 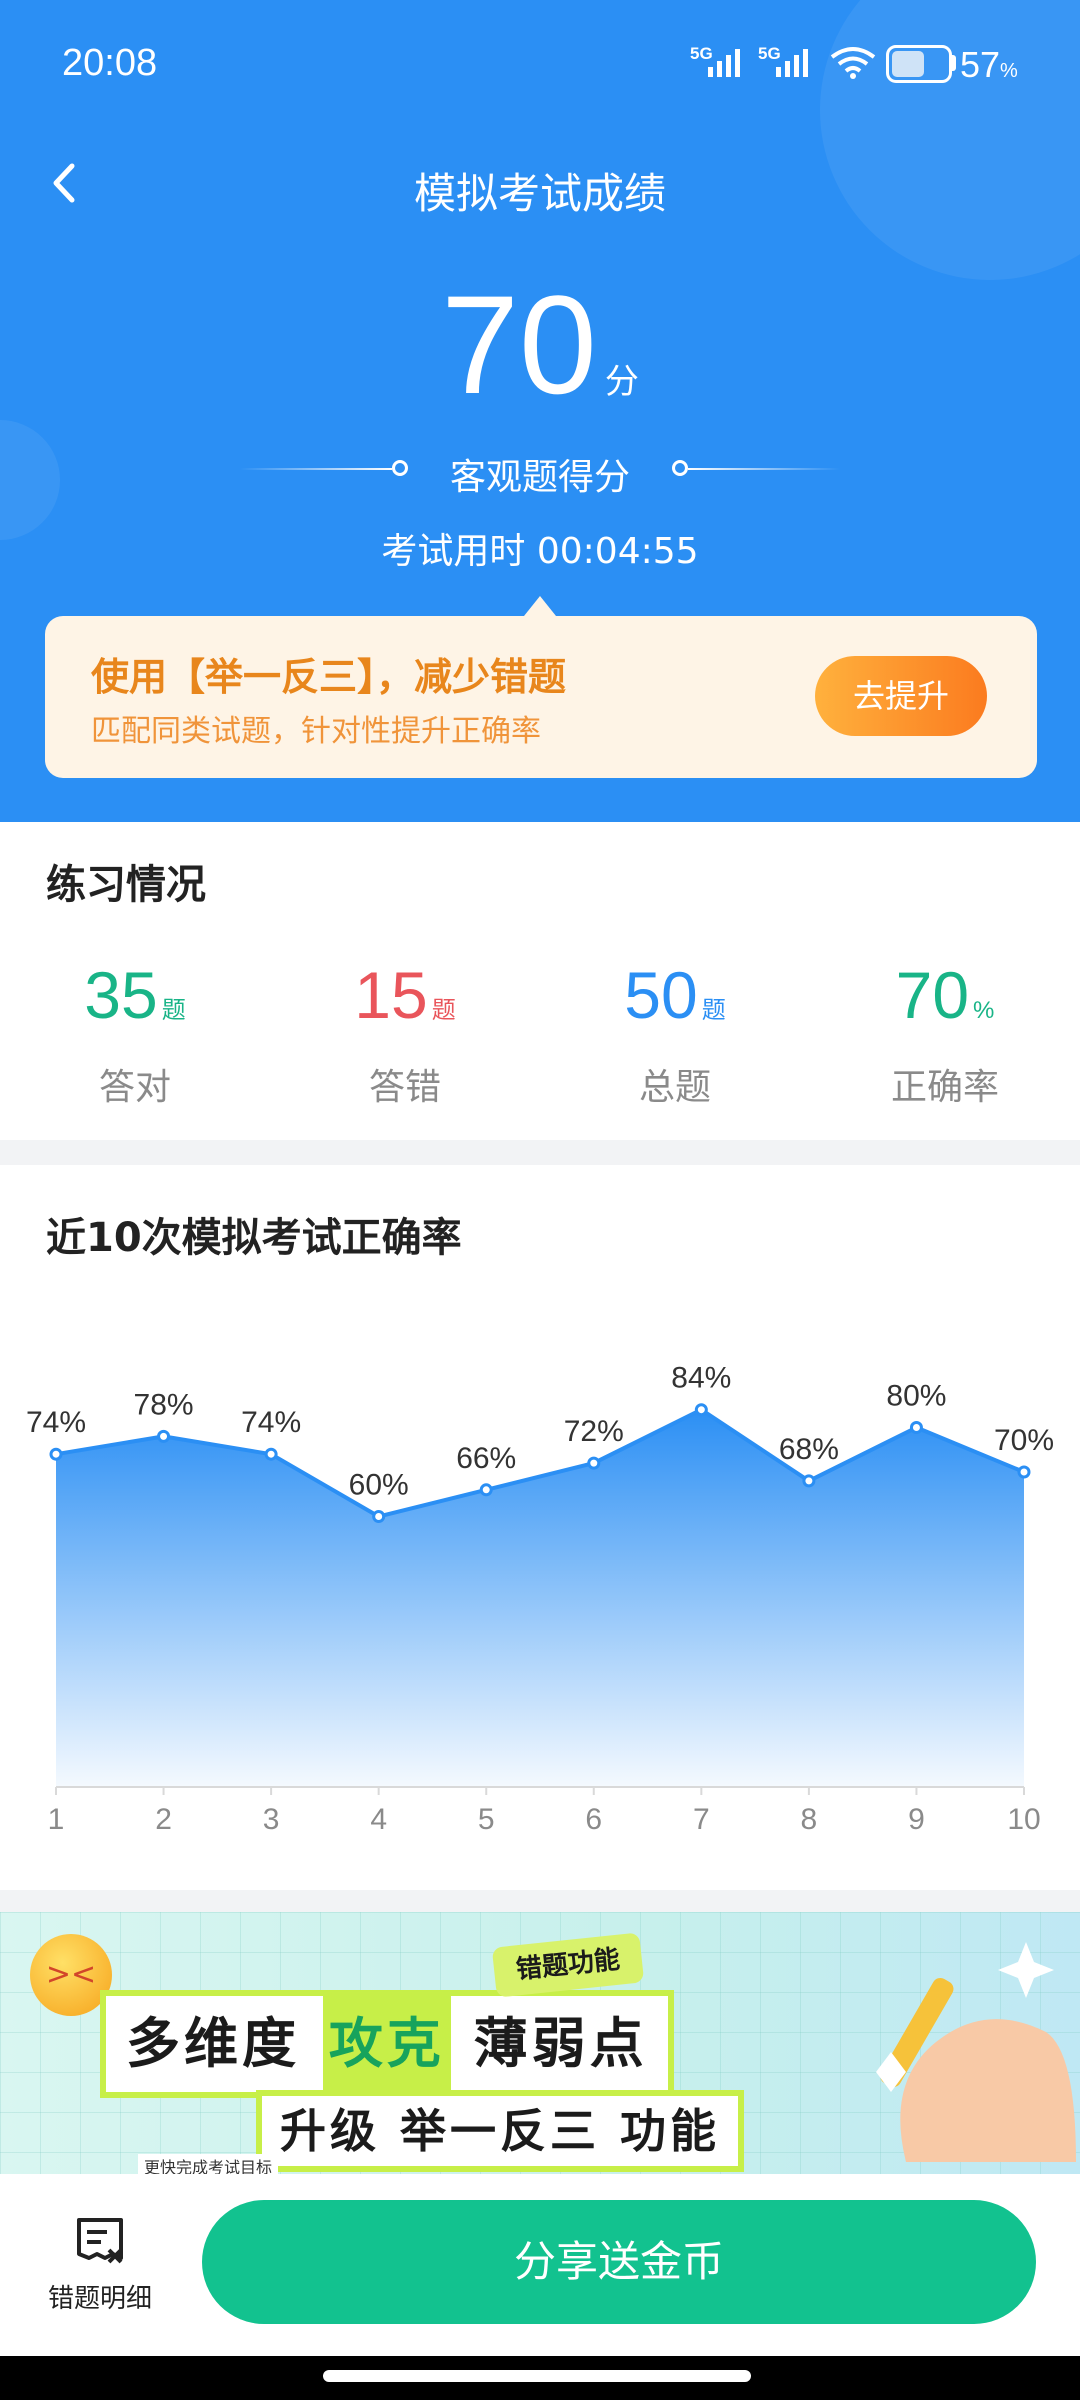 What do you see at coordinates (56, 1819) in the screenshot?
I see `chart-x-tick-label: 1` at bounding box center [56, 1819].